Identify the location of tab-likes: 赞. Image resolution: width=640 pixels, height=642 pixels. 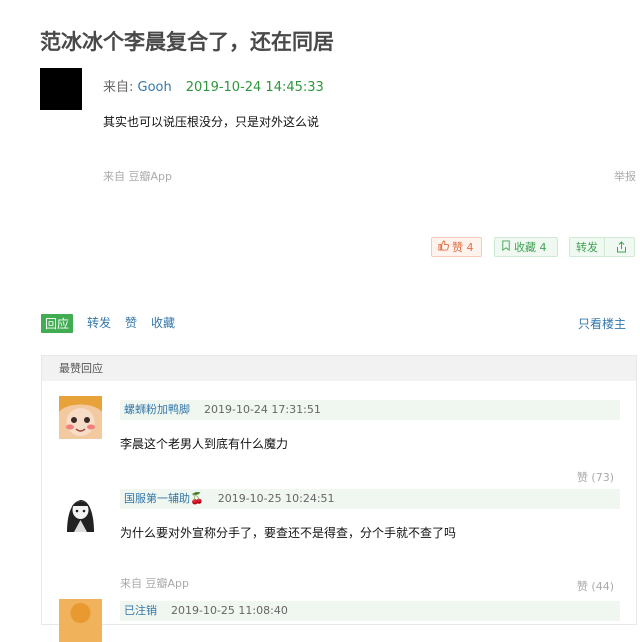
(131, 323).